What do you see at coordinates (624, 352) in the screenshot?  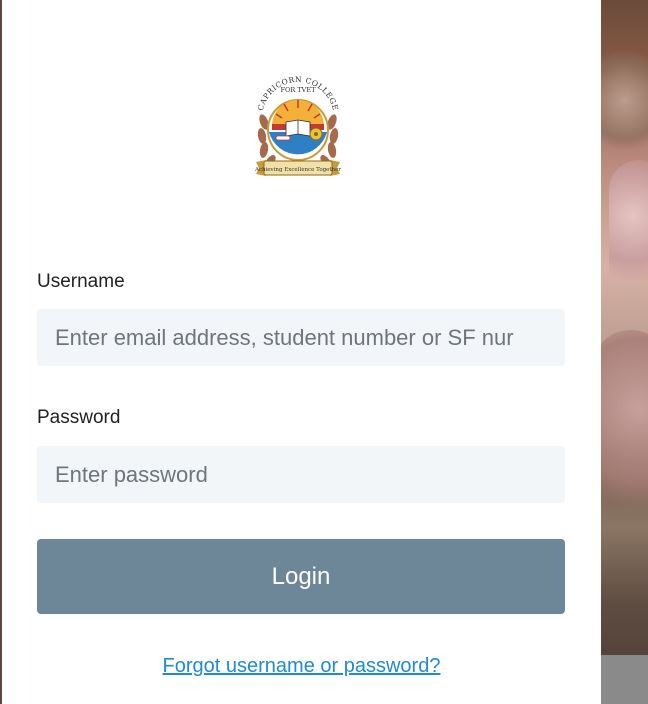 I see `background-photo` at bounding box center [624, 352].